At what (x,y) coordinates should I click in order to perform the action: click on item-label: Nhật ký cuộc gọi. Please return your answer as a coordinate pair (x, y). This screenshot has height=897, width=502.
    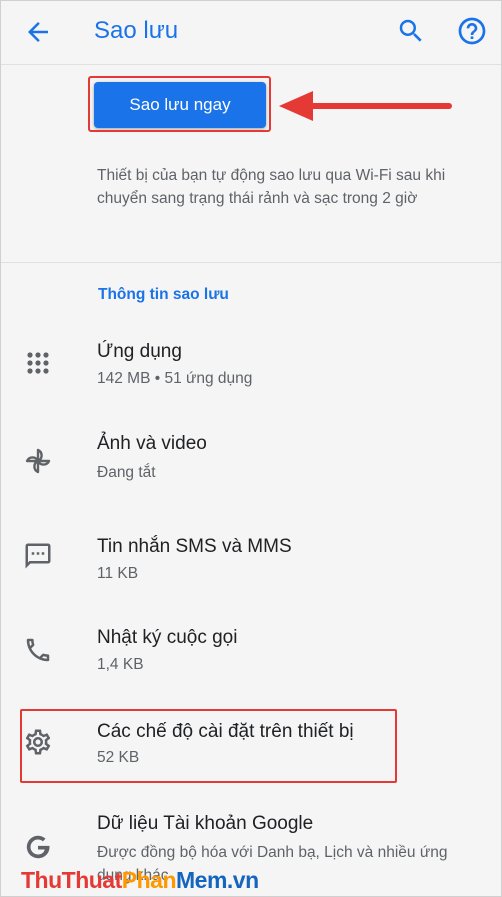
    Looking at the image, I should click on (167, 637).